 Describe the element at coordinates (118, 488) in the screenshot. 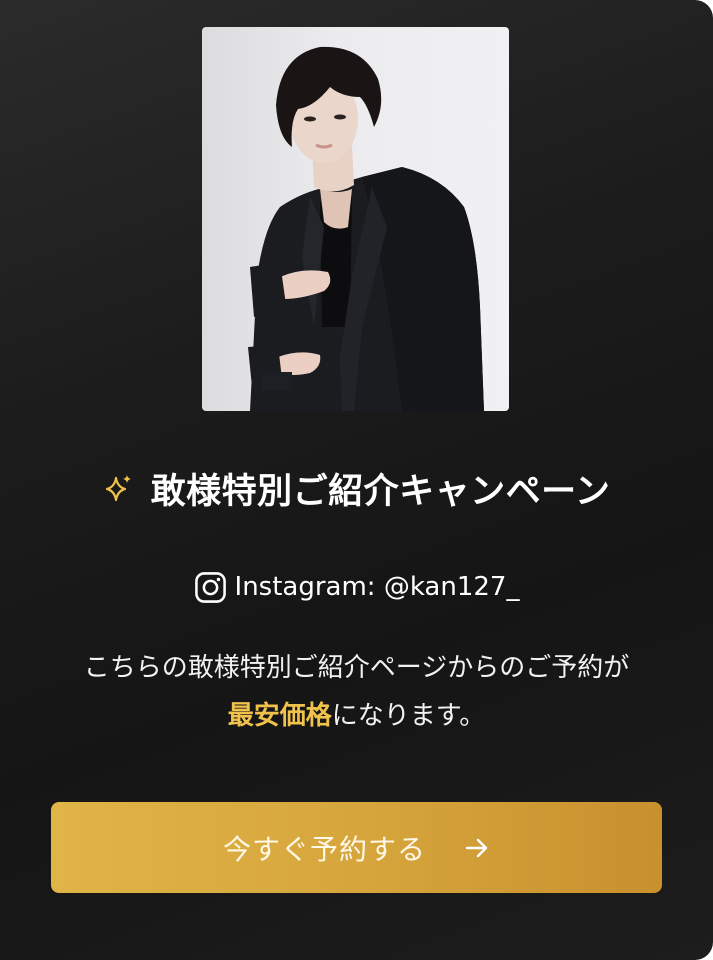

I see `sparkle-icon` at that location.